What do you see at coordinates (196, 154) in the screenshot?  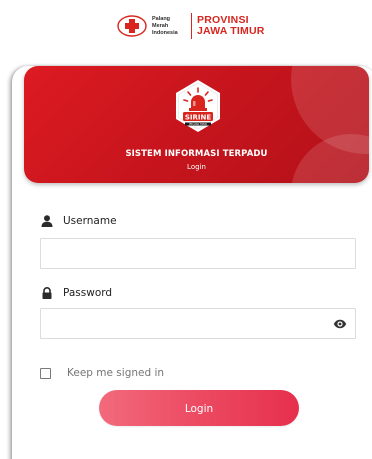 I see `system-title: SISTEM INFORMASI TERPADU` at bounding box center [196, 154].